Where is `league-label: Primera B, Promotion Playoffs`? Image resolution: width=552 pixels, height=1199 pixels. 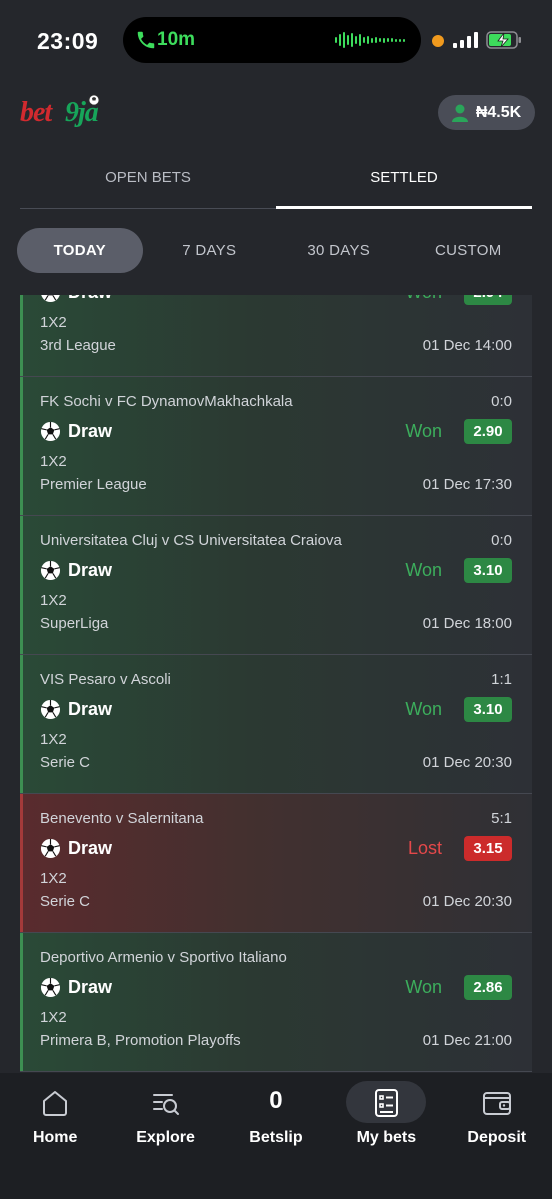
league-label: Primera B, Promotion Playoffs is located at coordinates (140, 1040).